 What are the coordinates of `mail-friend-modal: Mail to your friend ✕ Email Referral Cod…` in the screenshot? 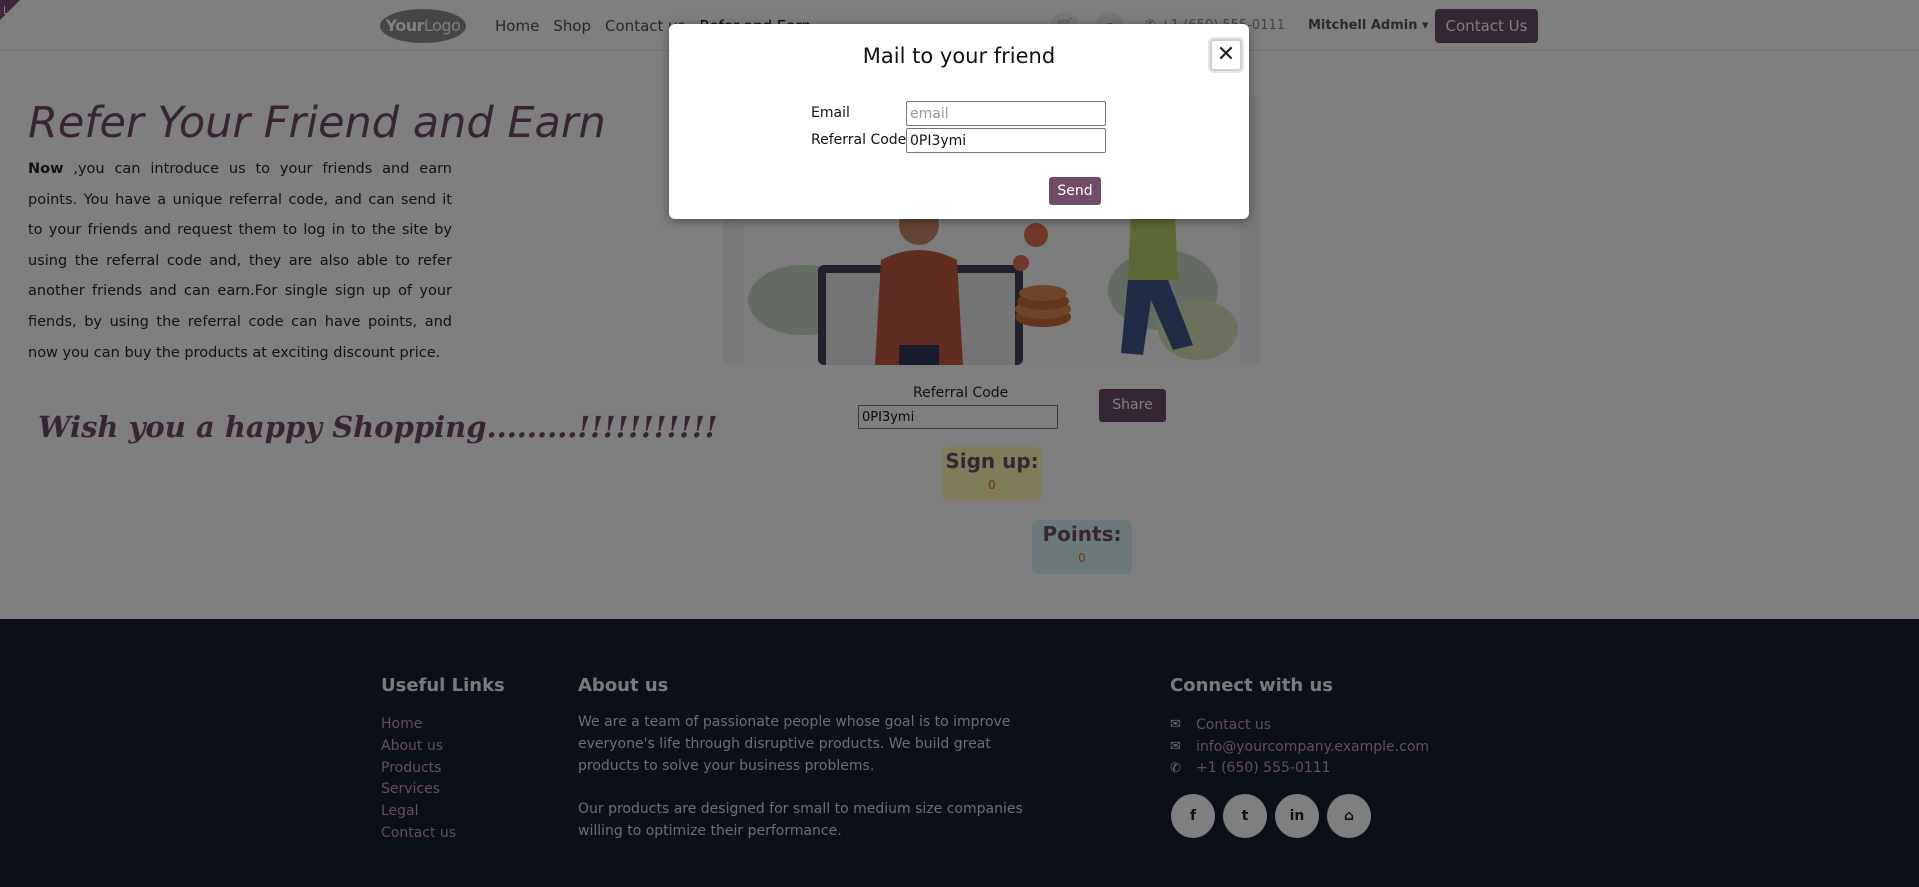 It's located at (959, 121).